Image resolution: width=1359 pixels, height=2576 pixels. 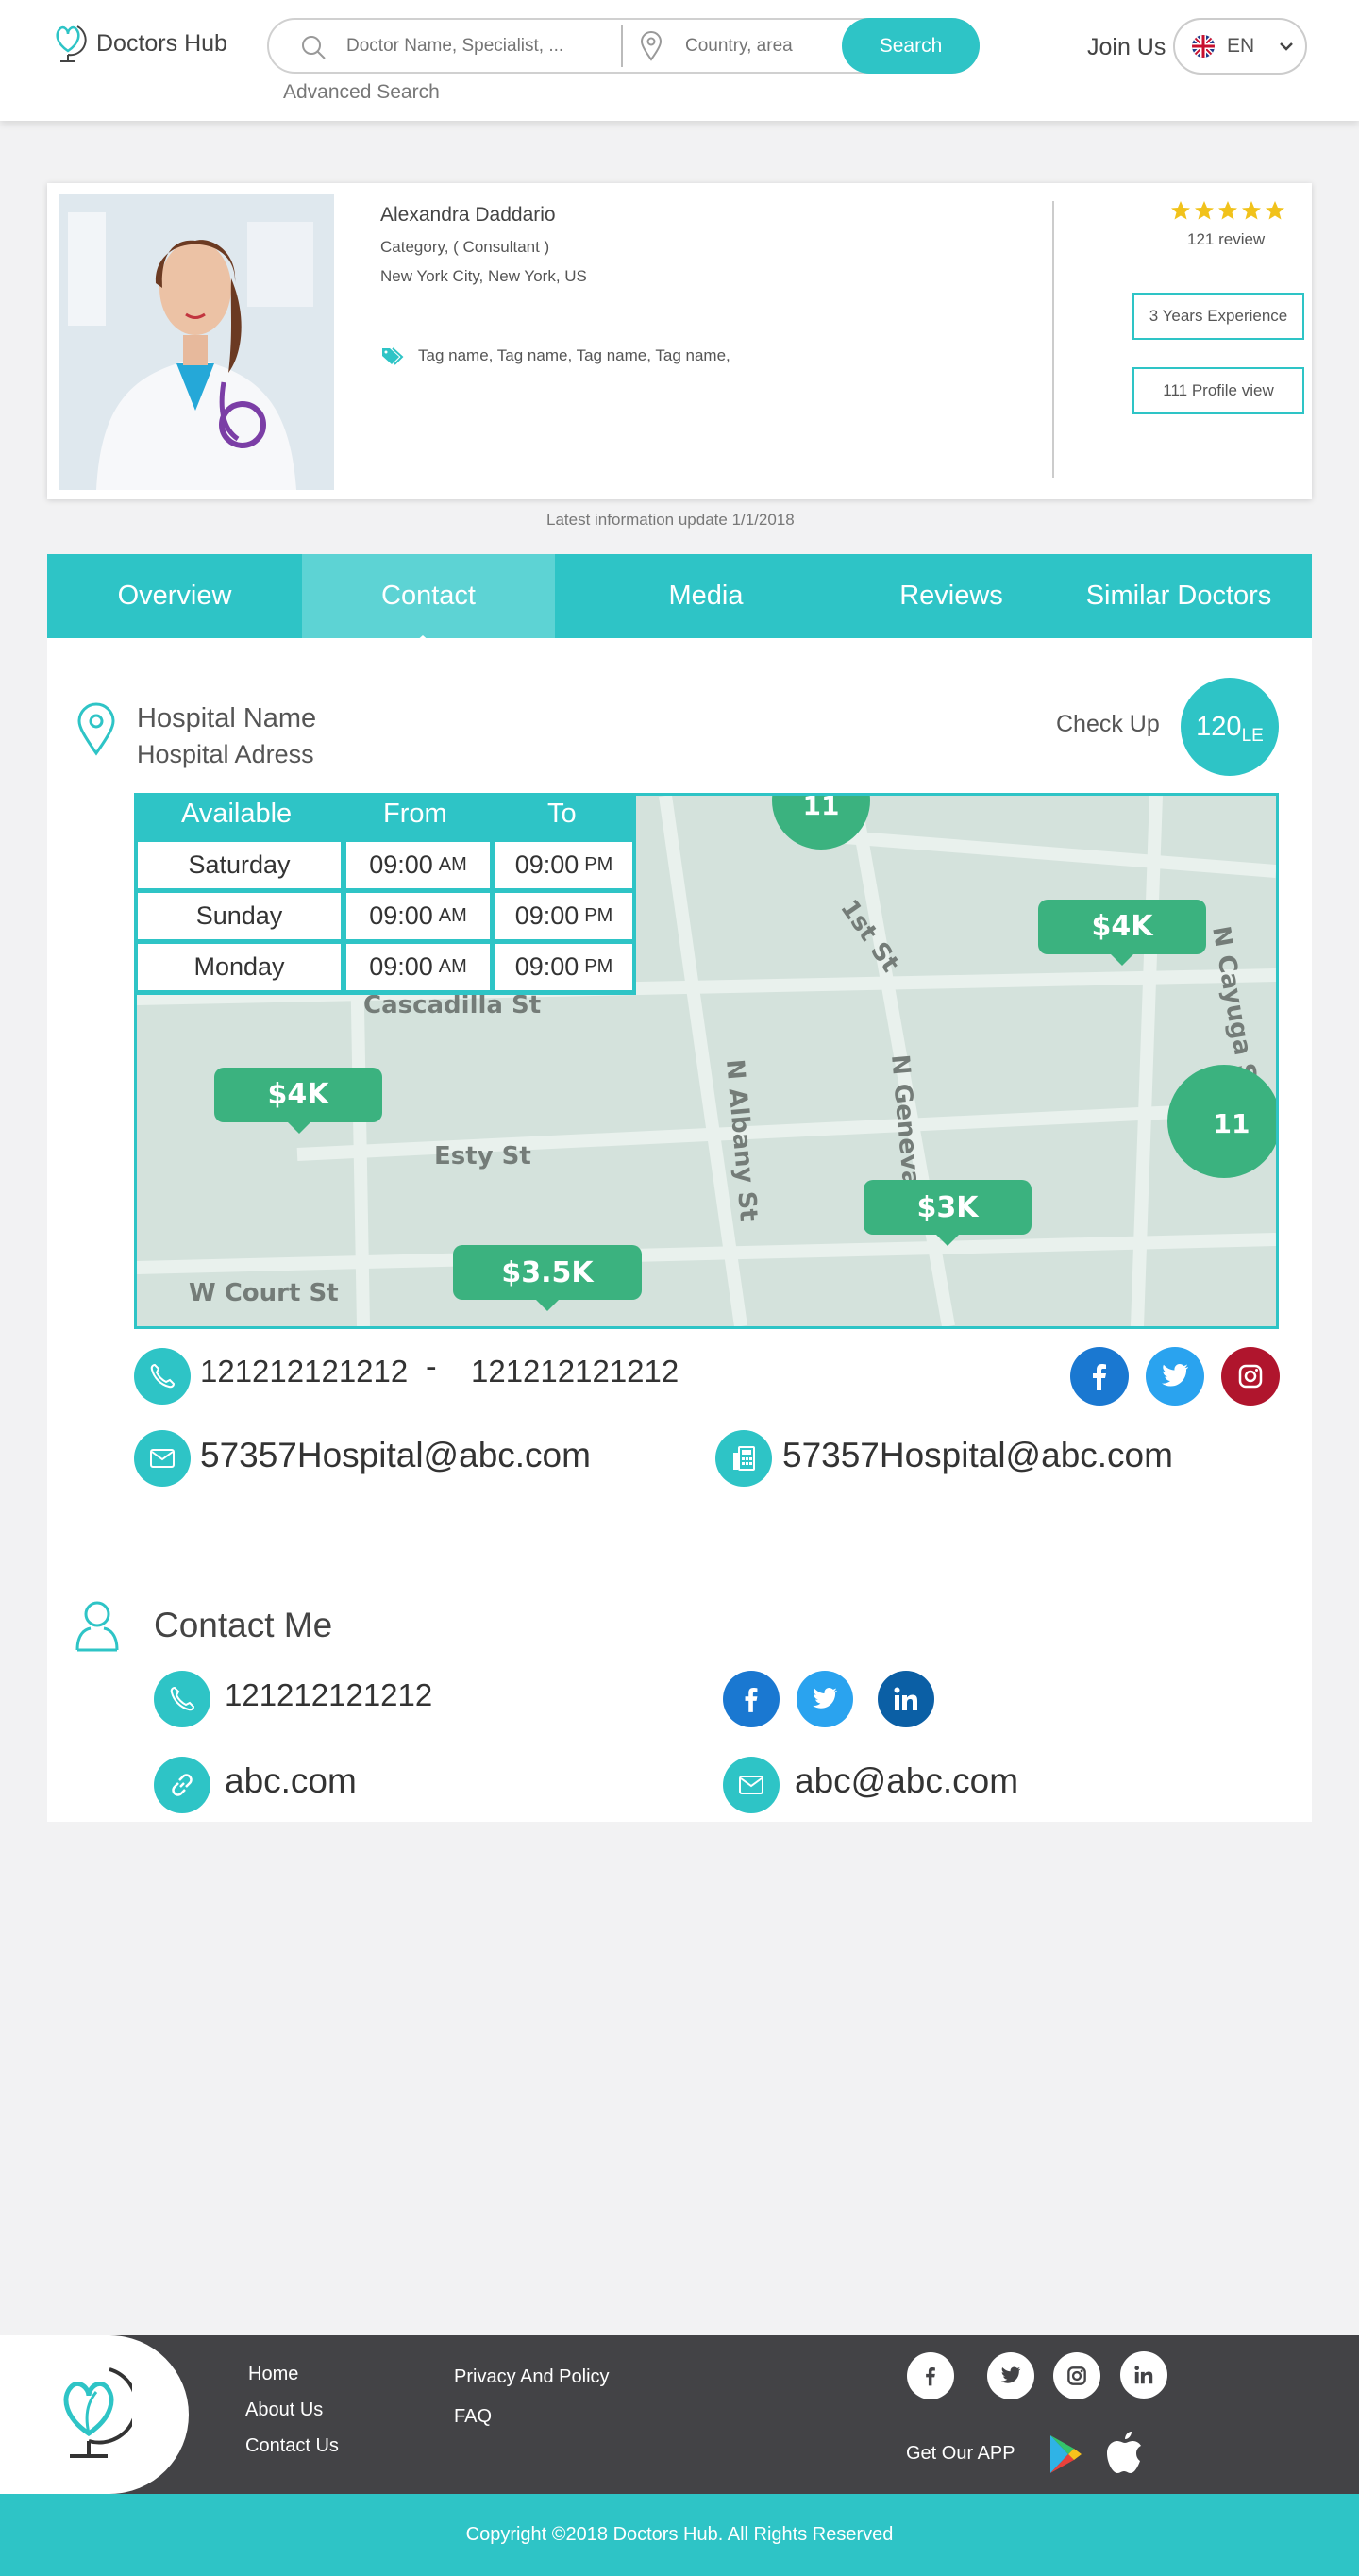 What do you see at coordinates (429, 596) in the screenshot?
I see `tab-contact: Contact` at bounding box center [429, 596].